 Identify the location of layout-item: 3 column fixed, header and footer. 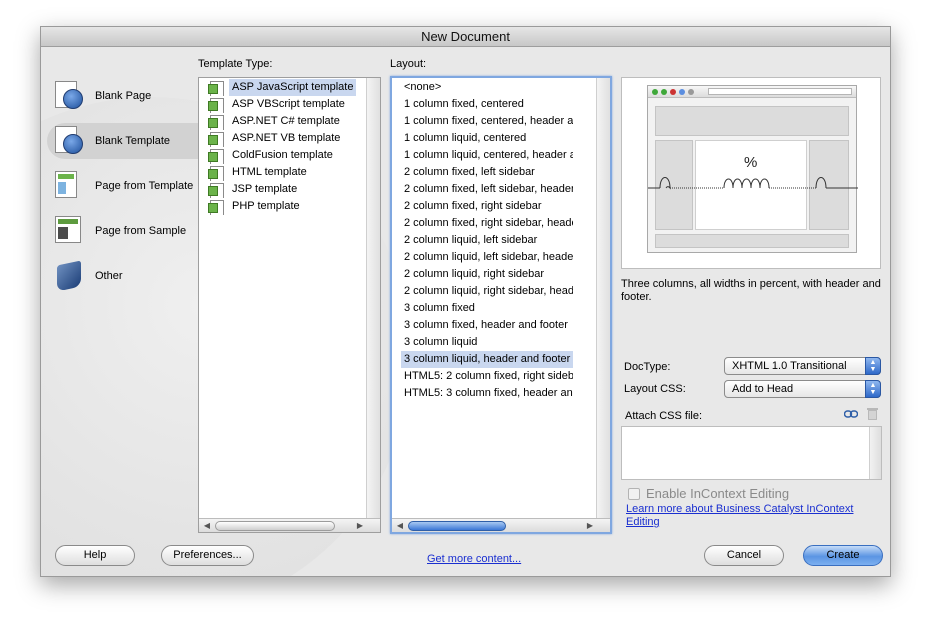
(487, 325).